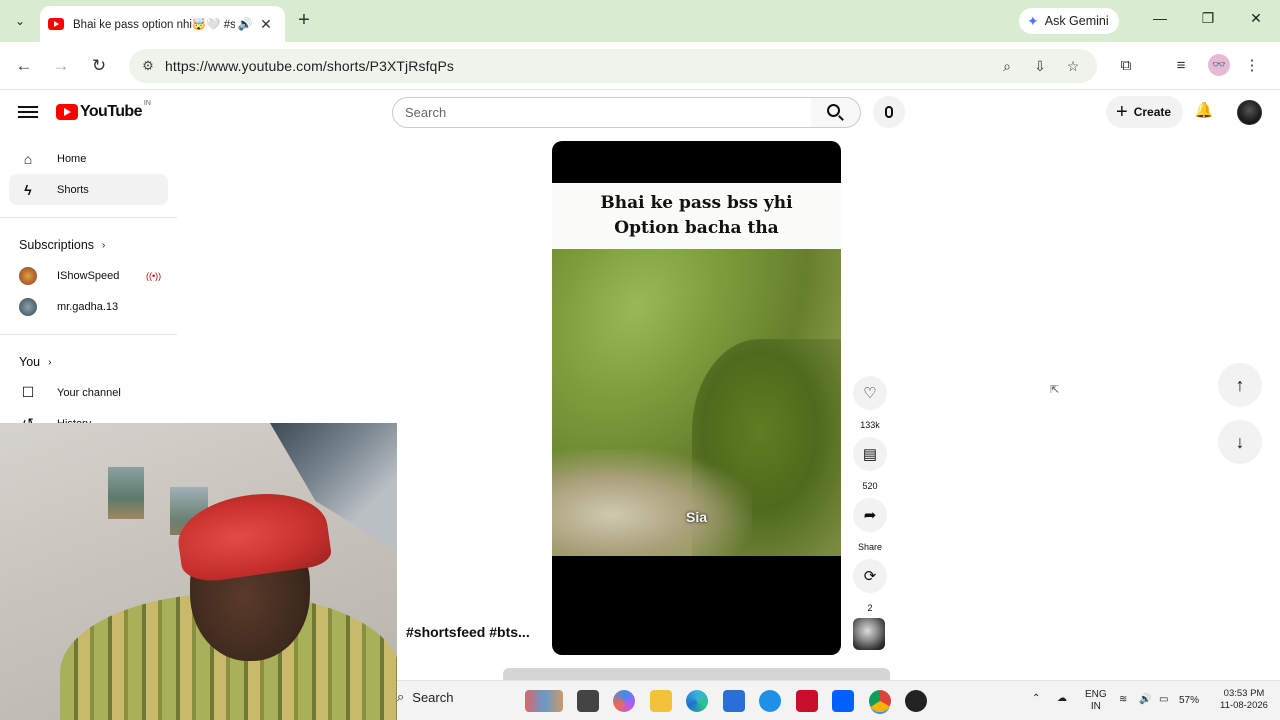 The width and height of the screenshot is (1280, 720). What do you see at coordinates (1204, 112) in the screenshot?
I see `notifications-bell-icon: 🔔` at bounding box center [1204, 112].